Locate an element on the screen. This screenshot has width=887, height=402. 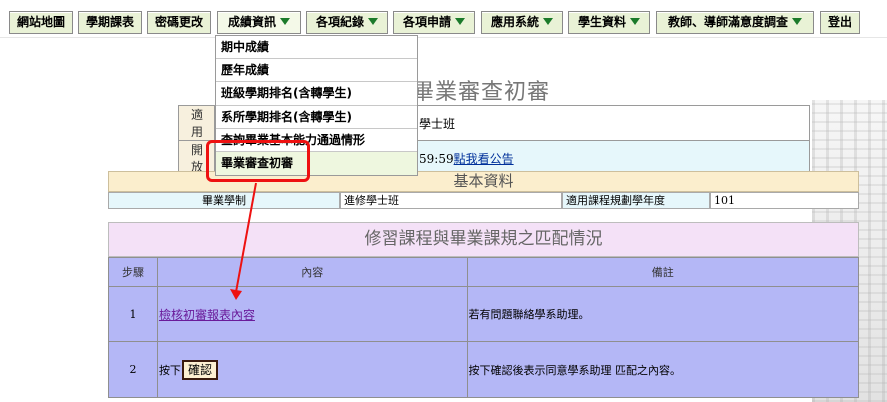
annotation-arrow is located at coordinates (243, 241).